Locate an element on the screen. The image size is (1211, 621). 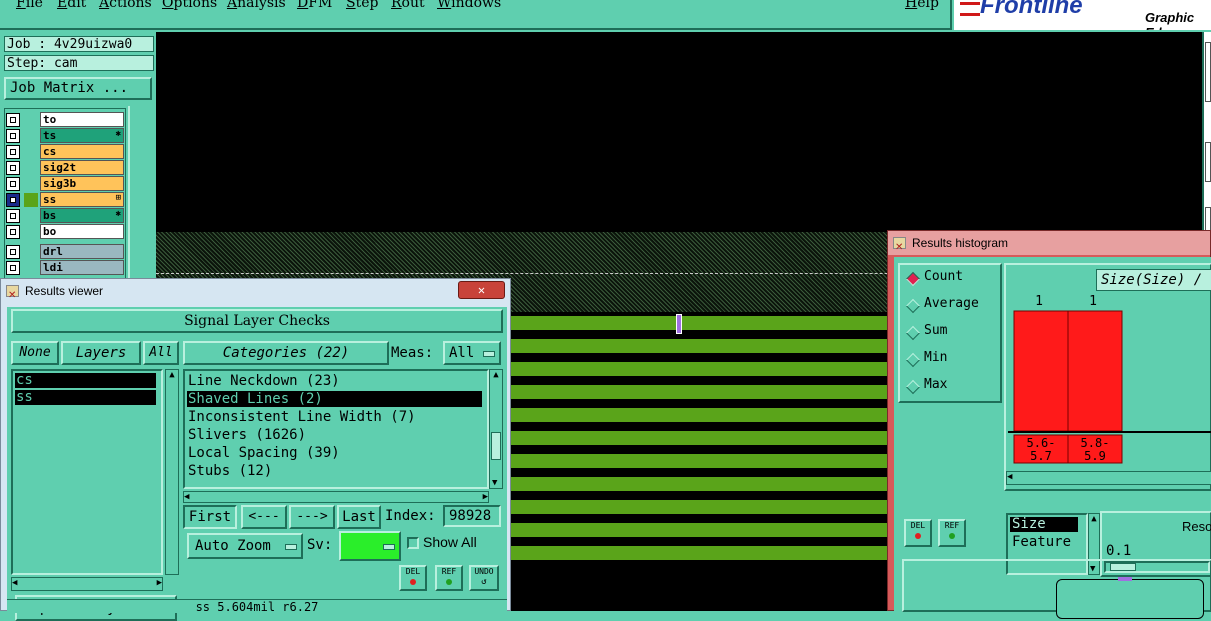
layer-list-scrollbar is located at coordinates (141, 196).